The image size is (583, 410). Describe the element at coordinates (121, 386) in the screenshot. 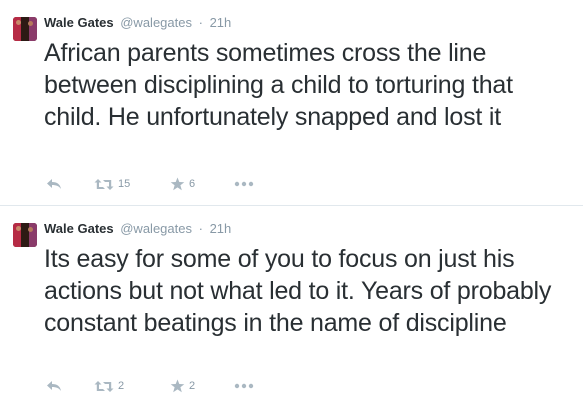

I see `retweet-count: 2` at that location.